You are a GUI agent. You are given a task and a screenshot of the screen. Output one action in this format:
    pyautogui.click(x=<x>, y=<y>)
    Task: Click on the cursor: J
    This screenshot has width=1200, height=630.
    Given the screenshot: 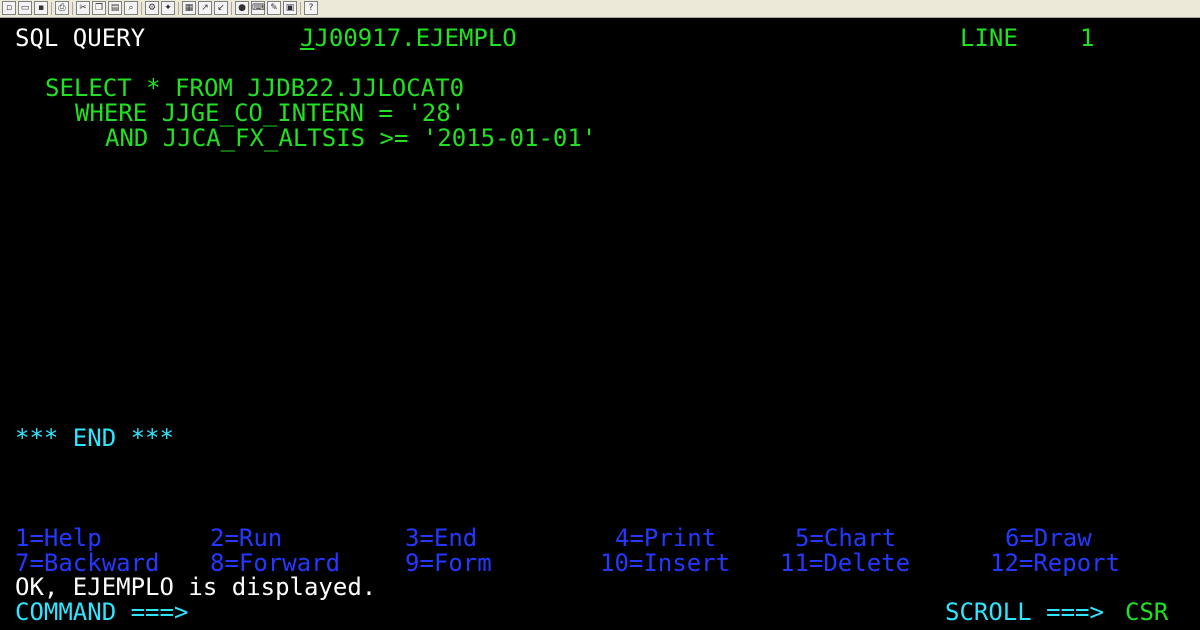 What is the action you would take?
    pyautogui.click(x=307, y=38)
    